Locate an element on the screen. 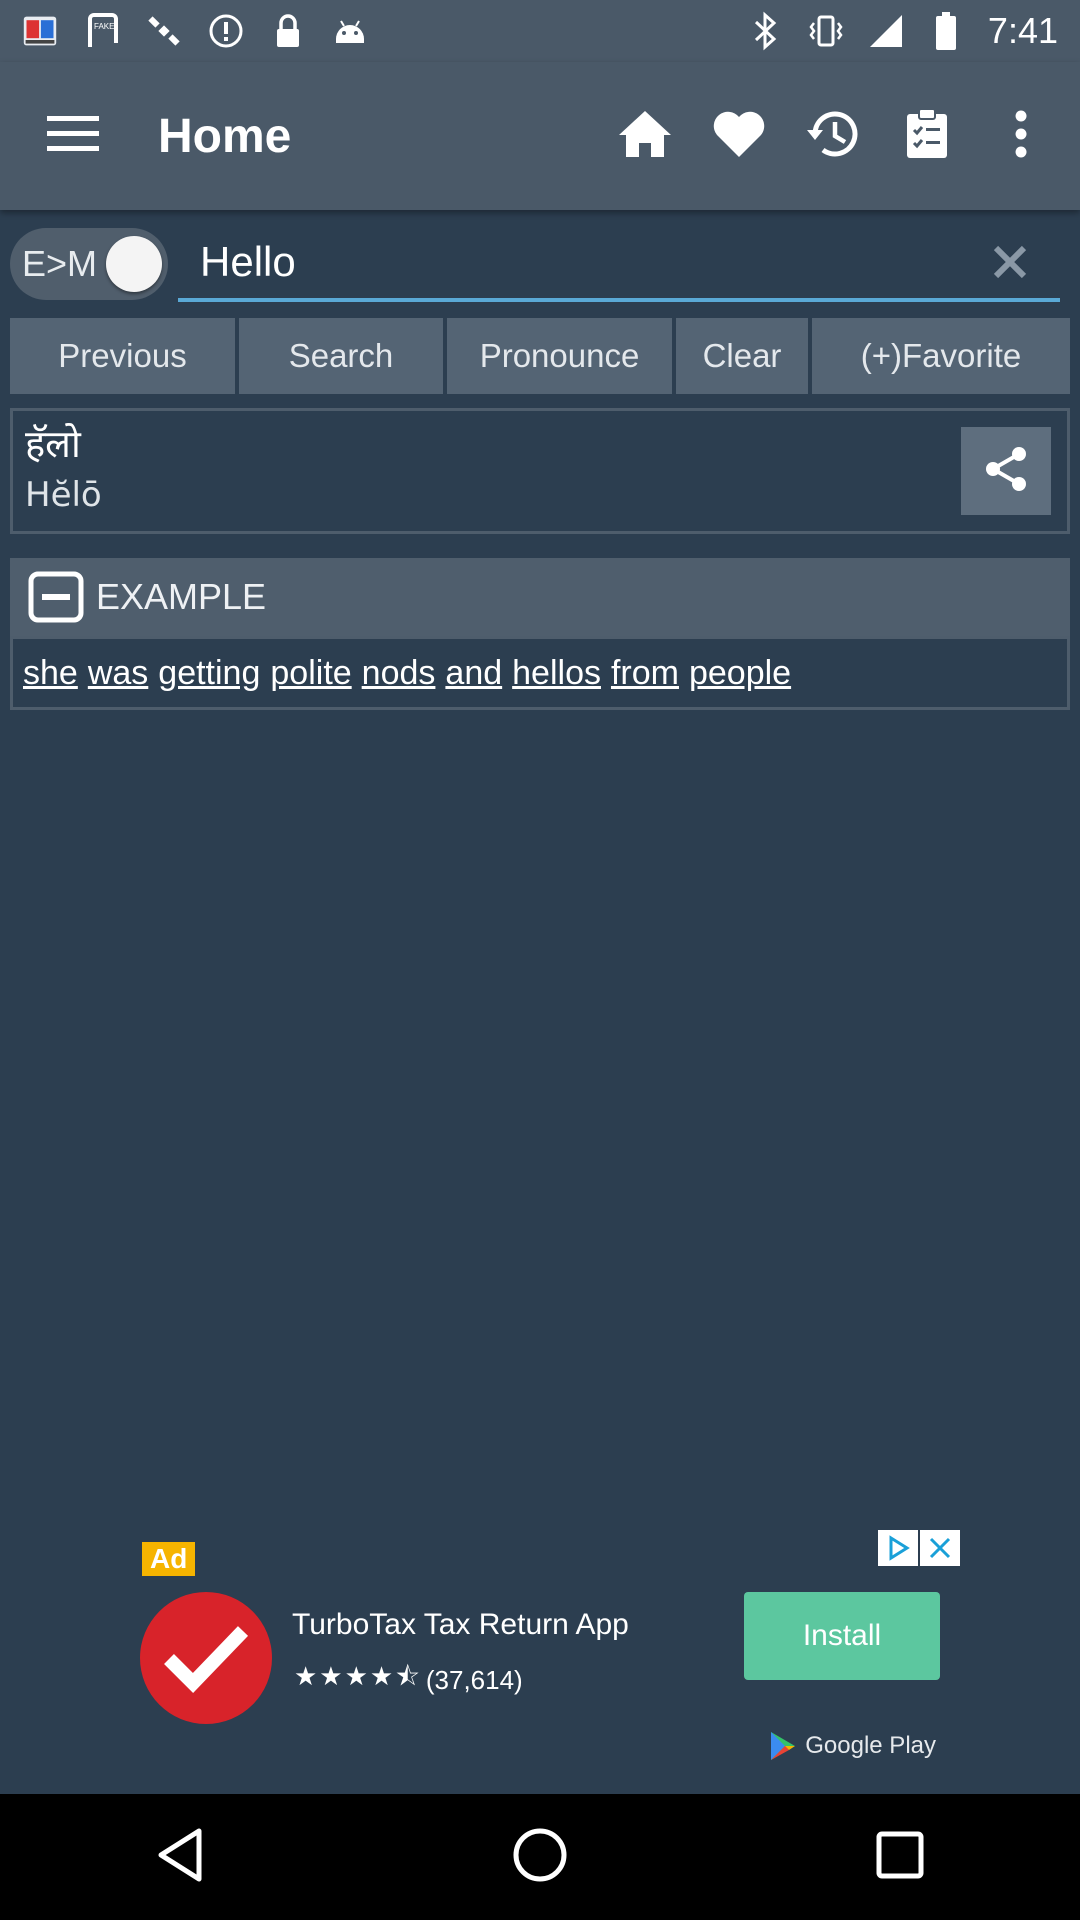 This screenshot has height=1920, width=1080. home-circle-icon is located at coordinates (540, 1857).